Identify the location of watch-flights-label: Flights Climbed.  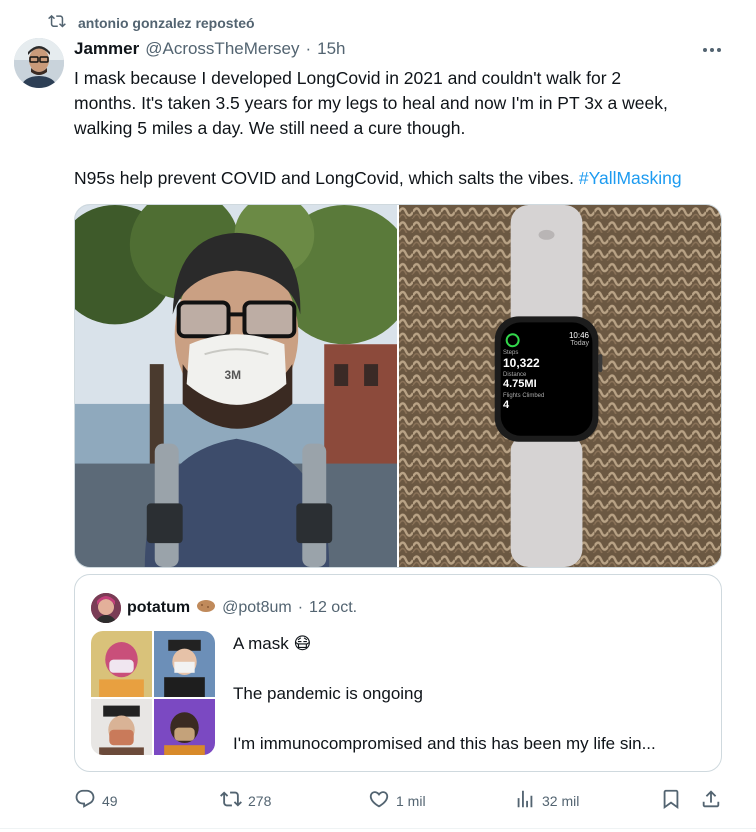
(524, 396).